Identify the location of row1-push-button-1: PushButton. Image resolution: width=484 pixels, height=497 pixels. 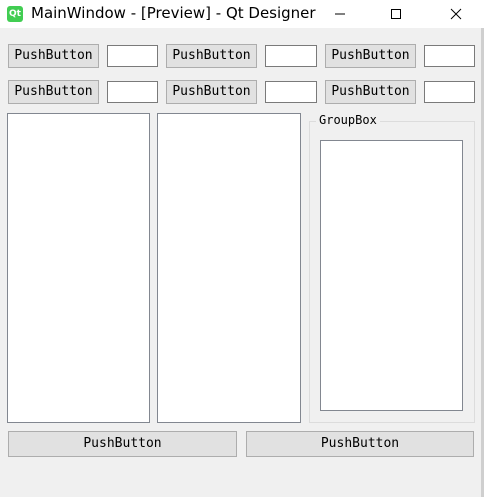
(53, 56).